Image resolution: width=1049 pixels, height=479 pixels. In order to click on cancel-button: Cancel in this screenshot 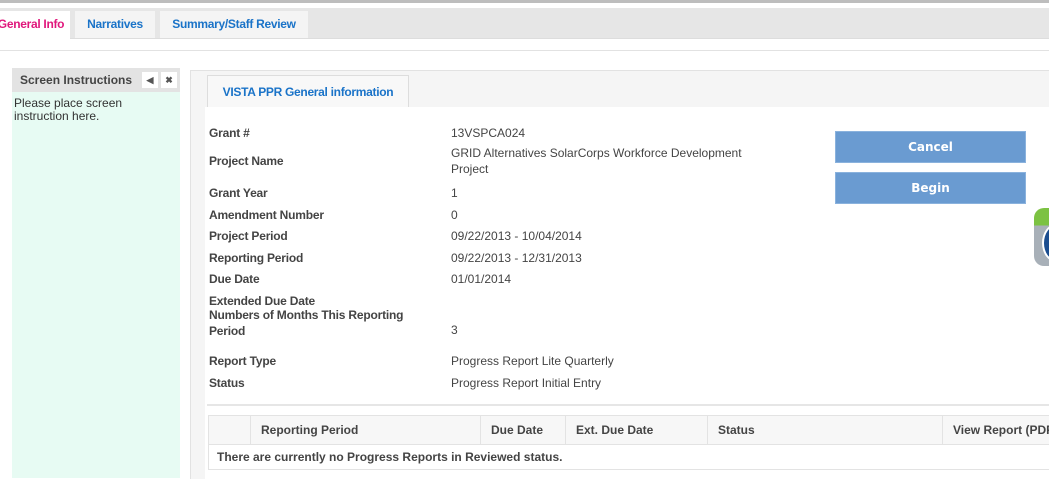, I will do `click(930, 147)`.